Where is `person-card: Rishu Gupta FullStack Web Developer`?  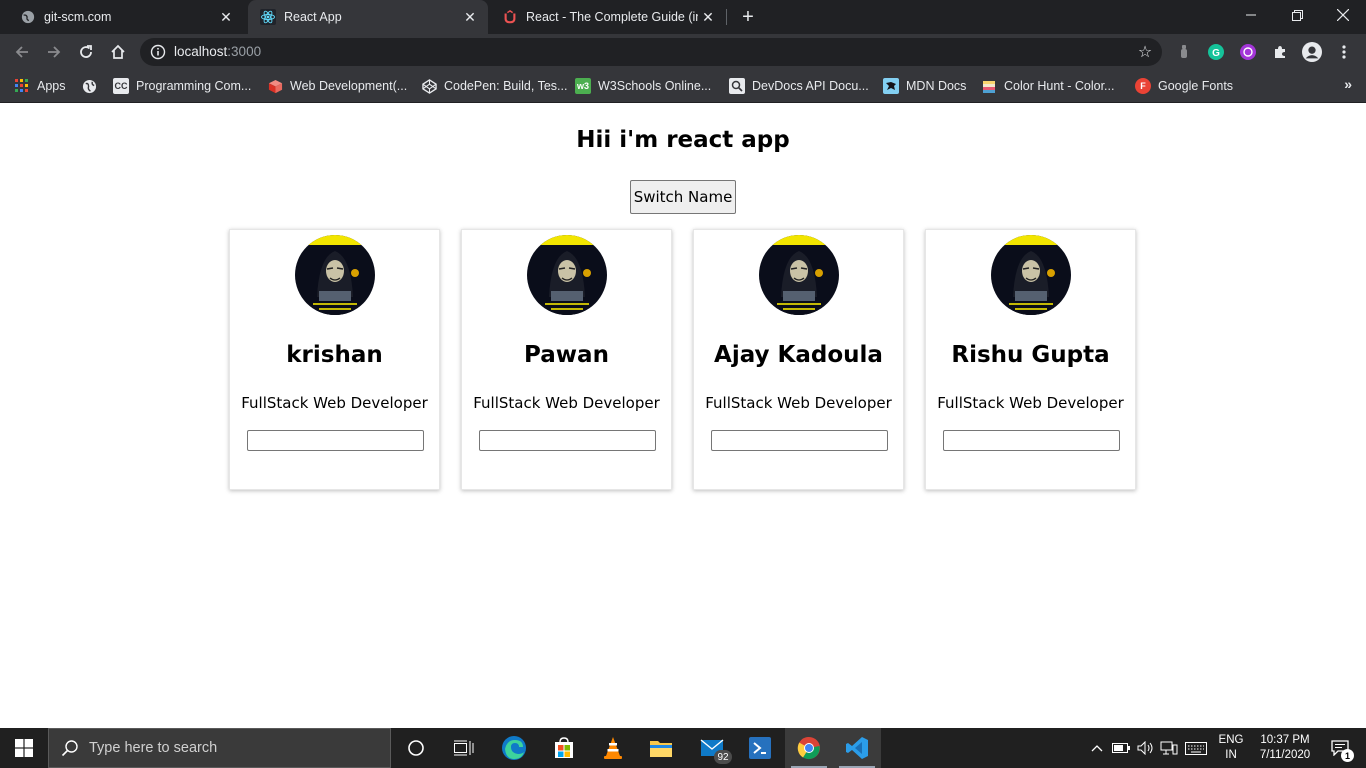
person-card: Rishu Gupta FullStack Web Developer is located at coordinates (1030, 359).